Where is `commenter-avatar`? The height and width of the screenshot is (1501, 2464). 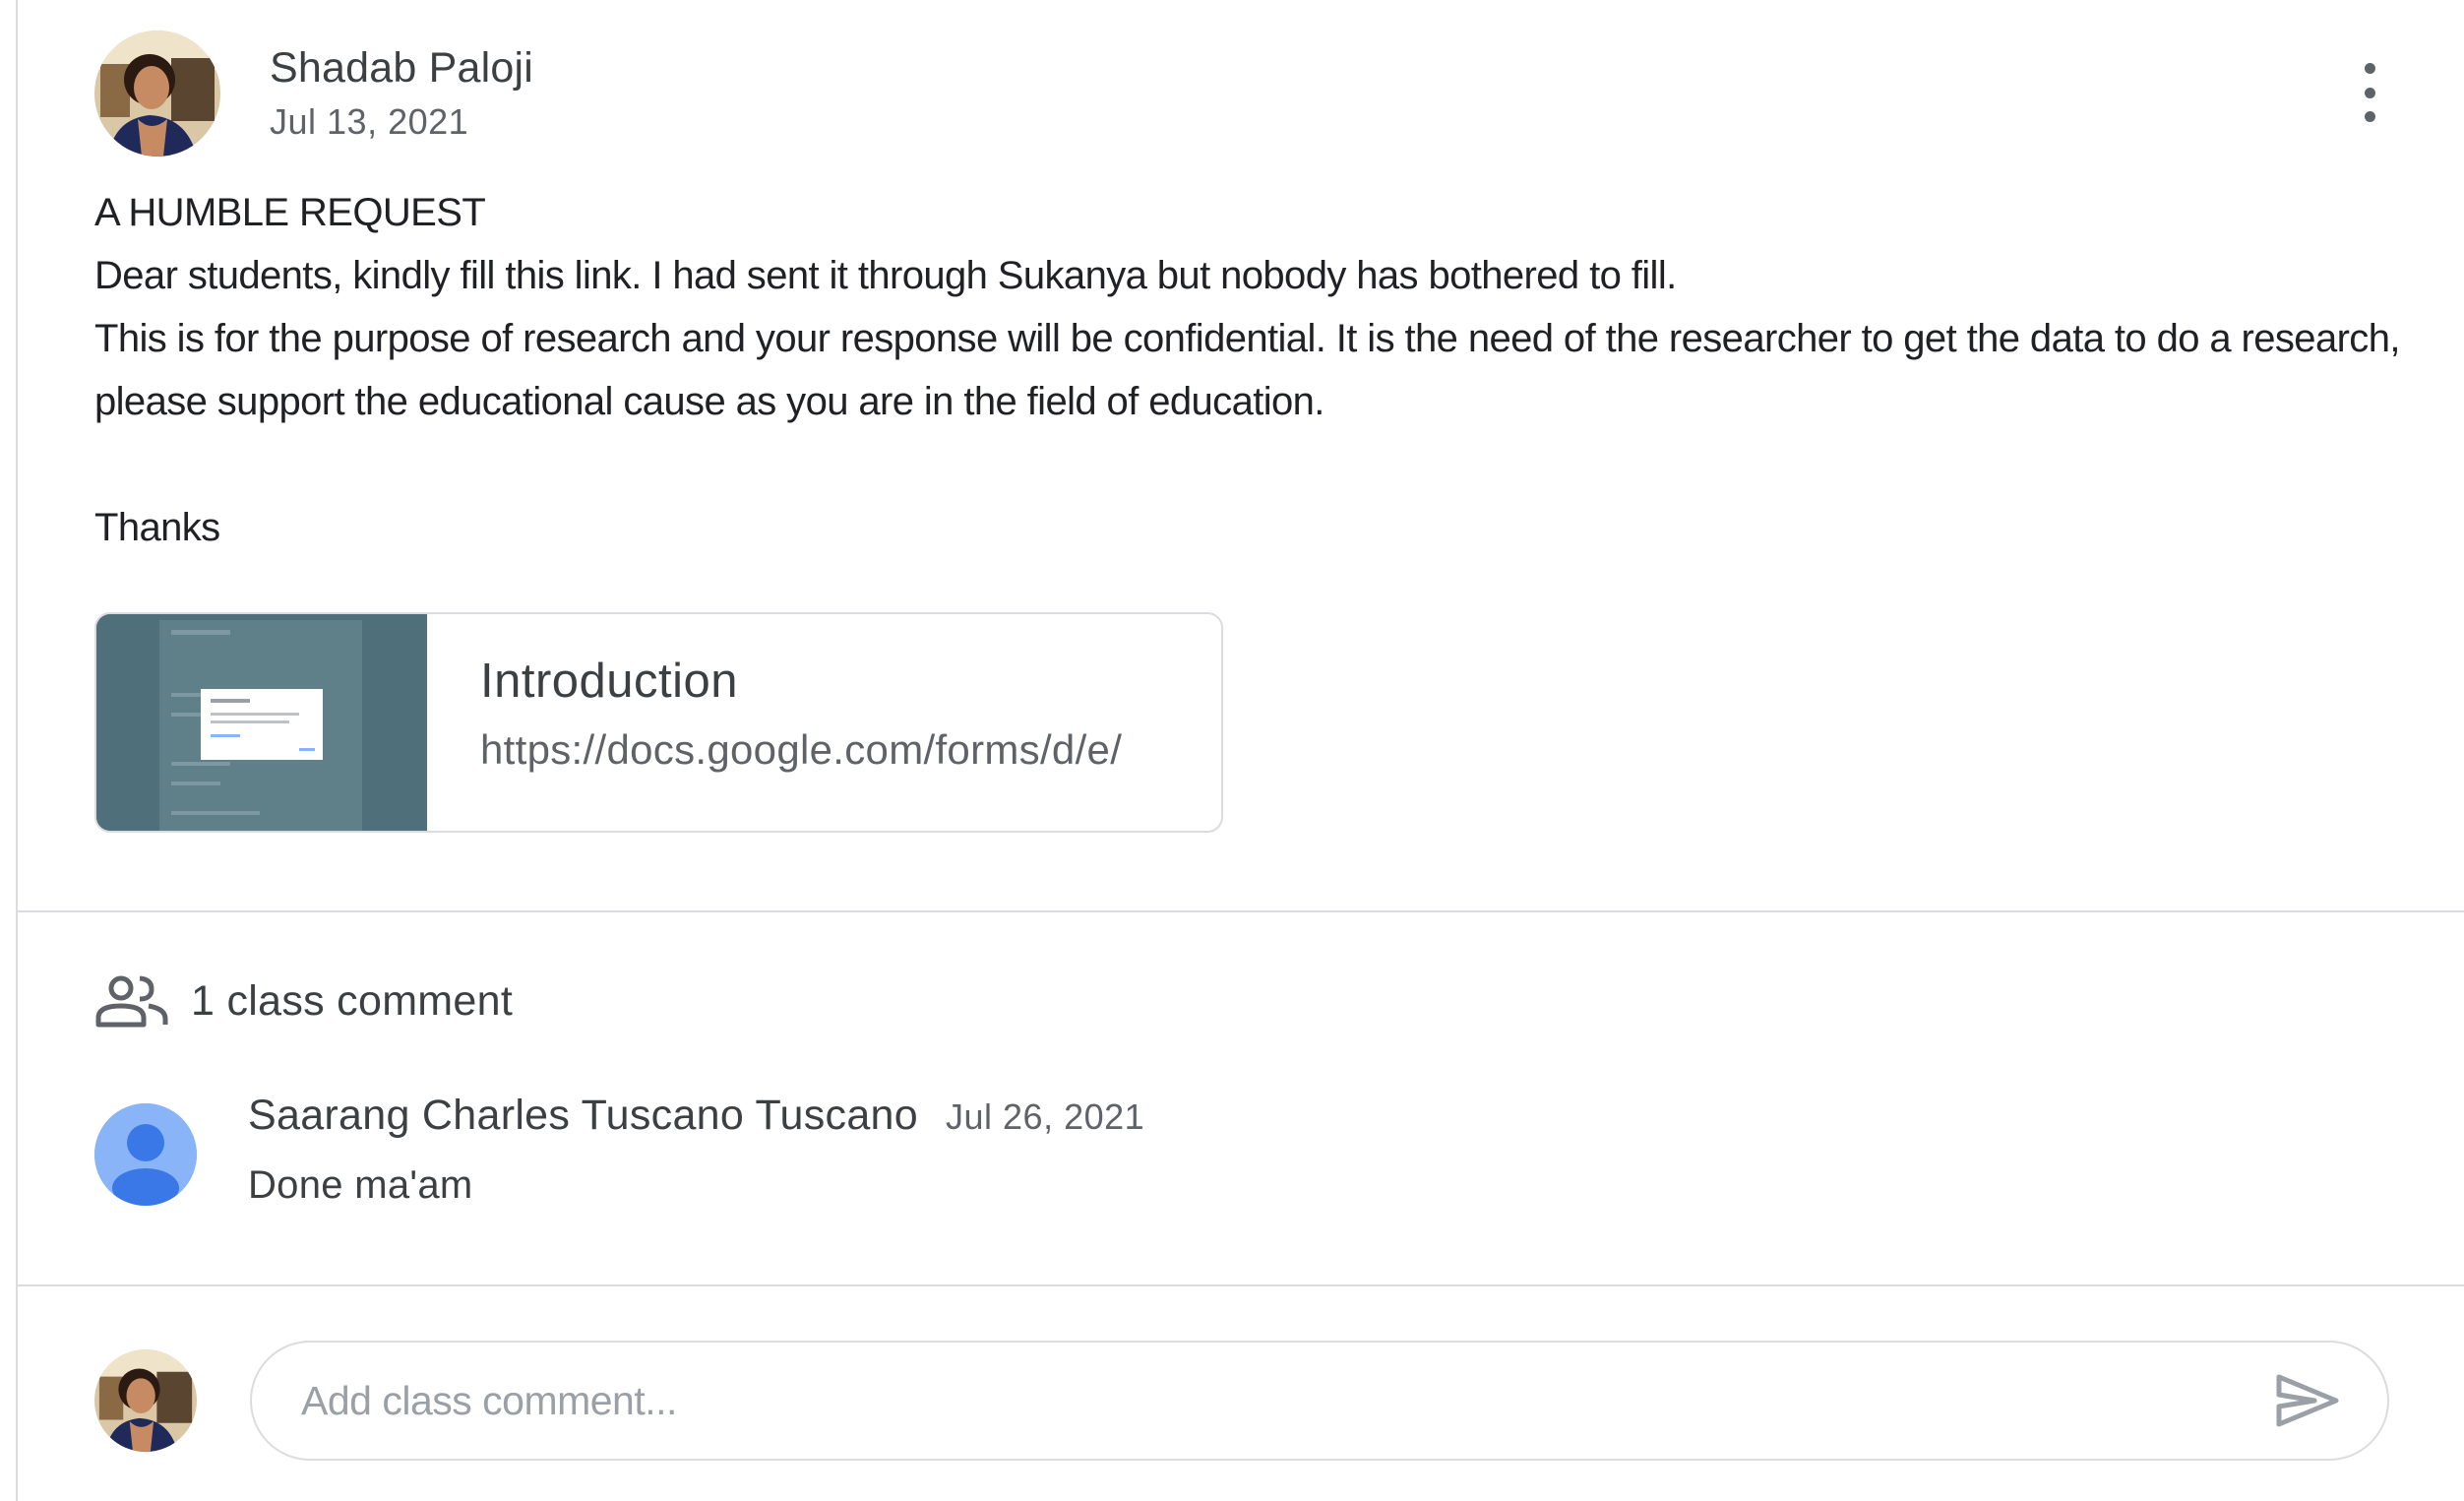
commenter-avatar is located at coordinates (145, 1154).